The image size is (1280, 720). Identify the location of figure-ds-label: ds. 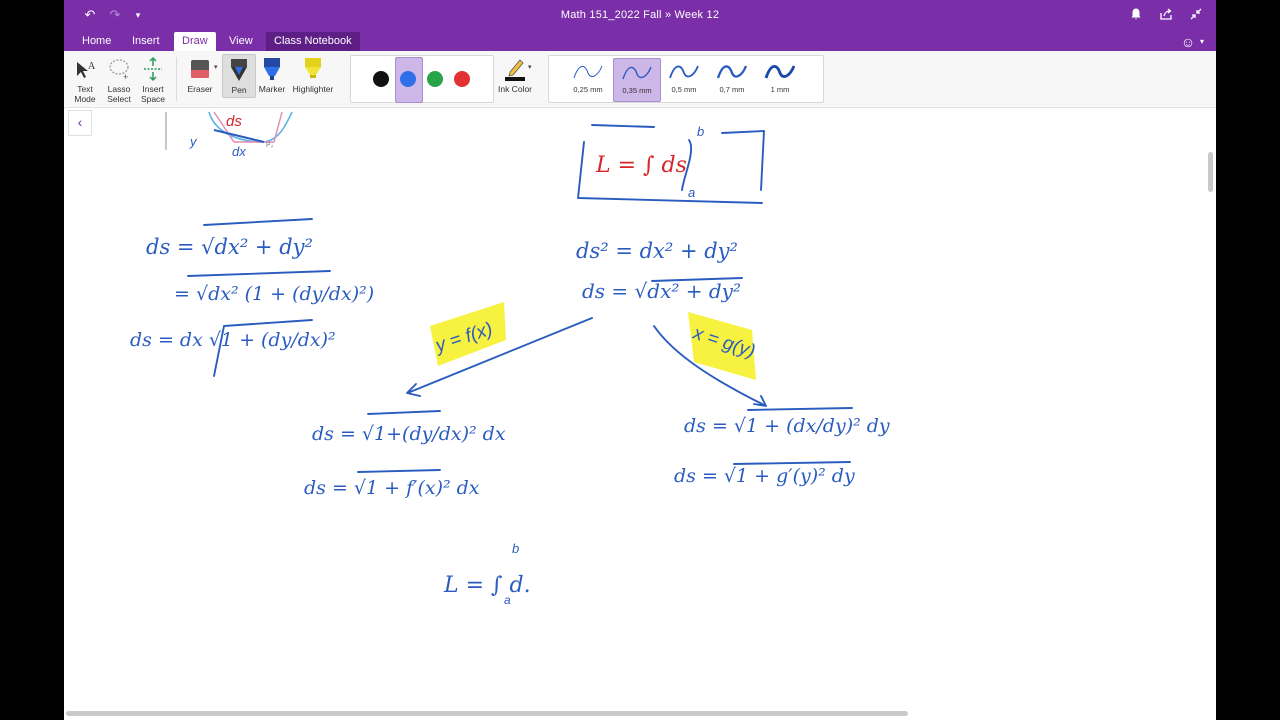
(234, 121).